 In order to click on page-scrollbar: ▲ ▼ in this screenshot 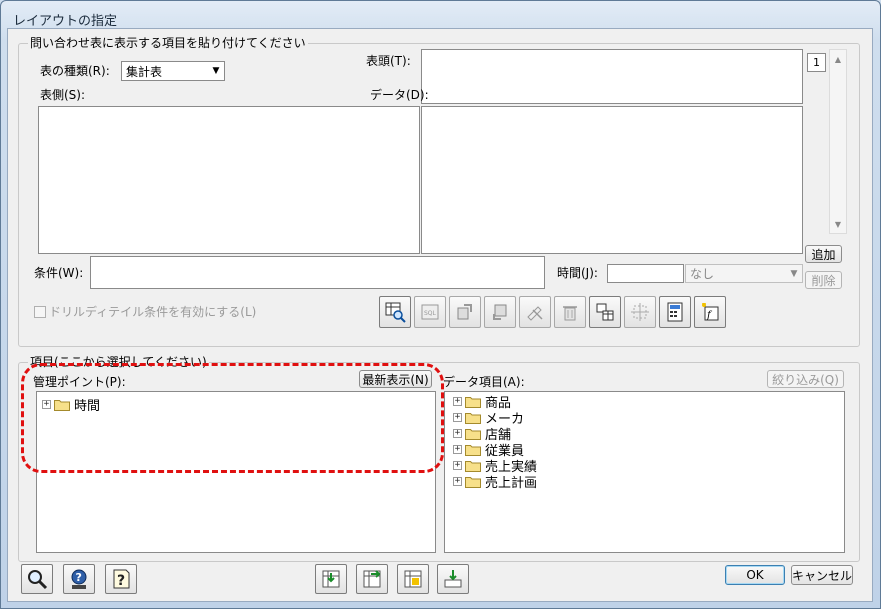, I will do `click(838, 141)`.